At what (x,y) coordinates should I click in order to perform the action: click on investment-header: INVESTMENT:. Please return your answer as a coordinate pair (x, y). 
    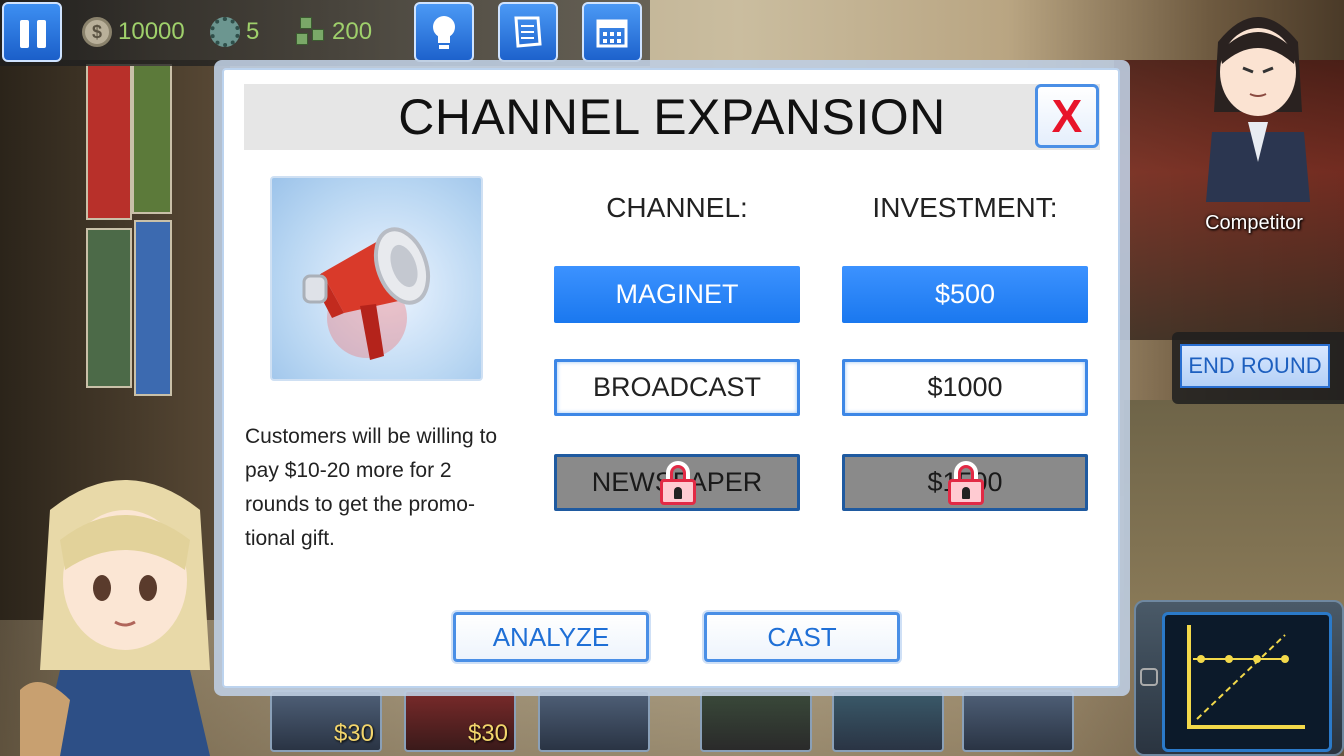
    Looking at the image, I should click on (965, 207).